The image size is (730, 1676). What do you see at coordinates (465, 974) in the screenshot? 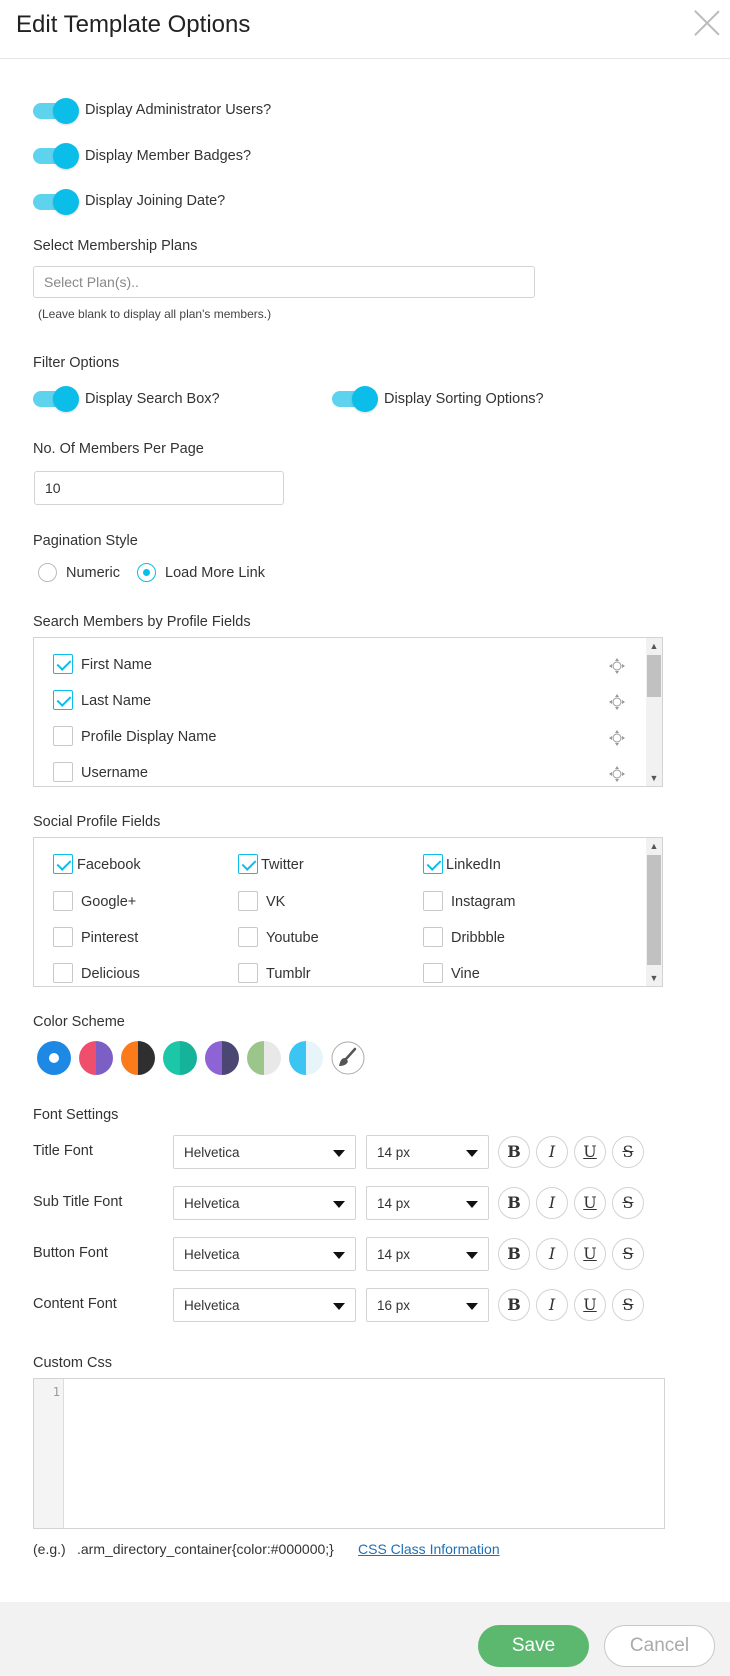
I see `social-item-label: Vine` at bounding box center [465, 974].